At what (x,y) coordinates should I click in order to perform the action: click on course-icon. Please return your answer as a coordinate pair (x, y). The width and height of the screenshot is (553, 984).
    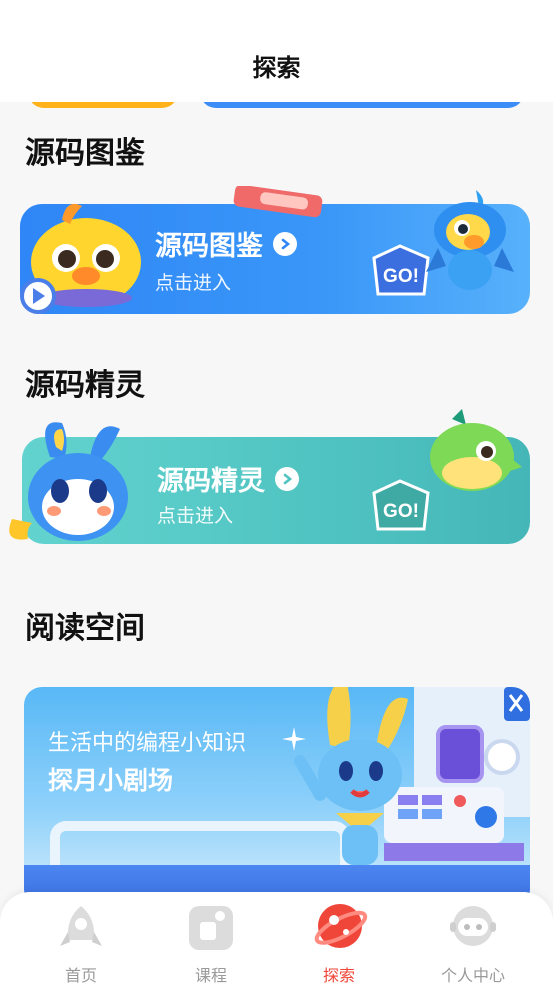
    Looking at the image, I should click on (211, 928).